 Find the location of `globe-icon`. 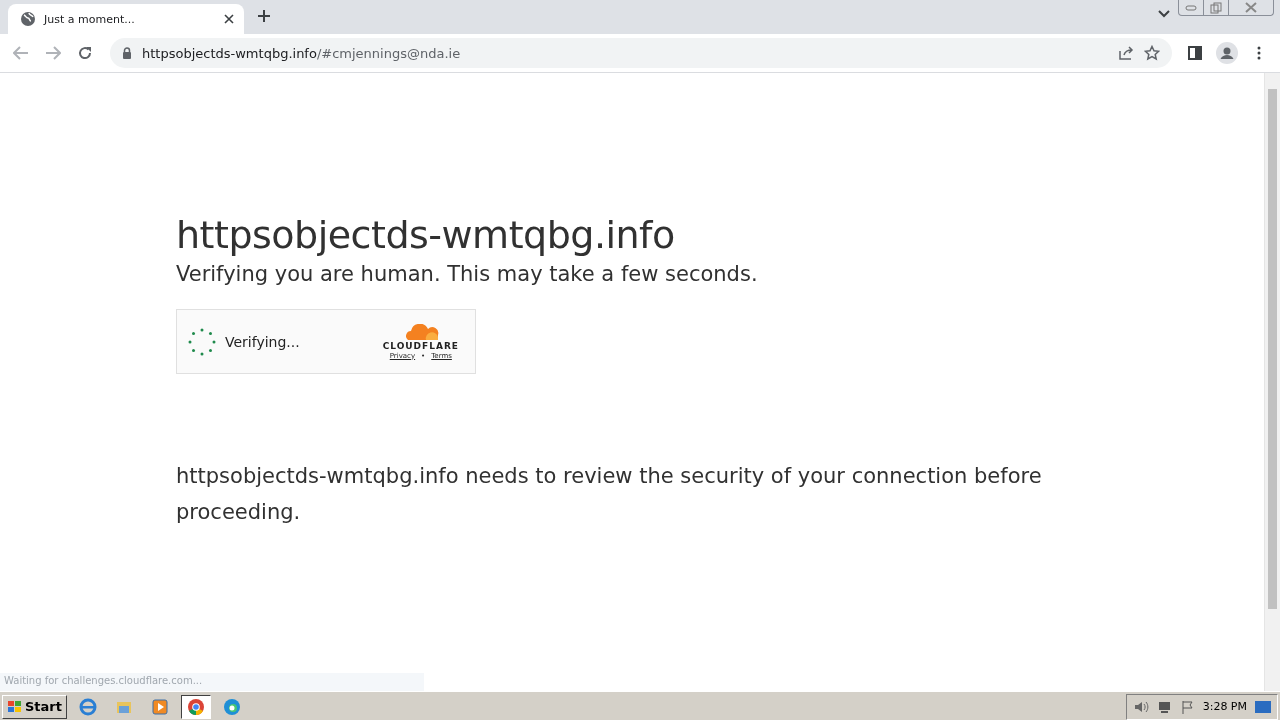

globe-icon is located at coordinates (28, 19).